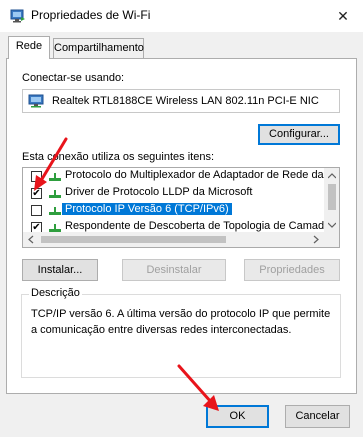 This screenshot has width=363, height=437. What do you see at coordinates (317, 416) in the screenshot?
I see `cancel-button: Cancelar` at bounding box center [317, 416].